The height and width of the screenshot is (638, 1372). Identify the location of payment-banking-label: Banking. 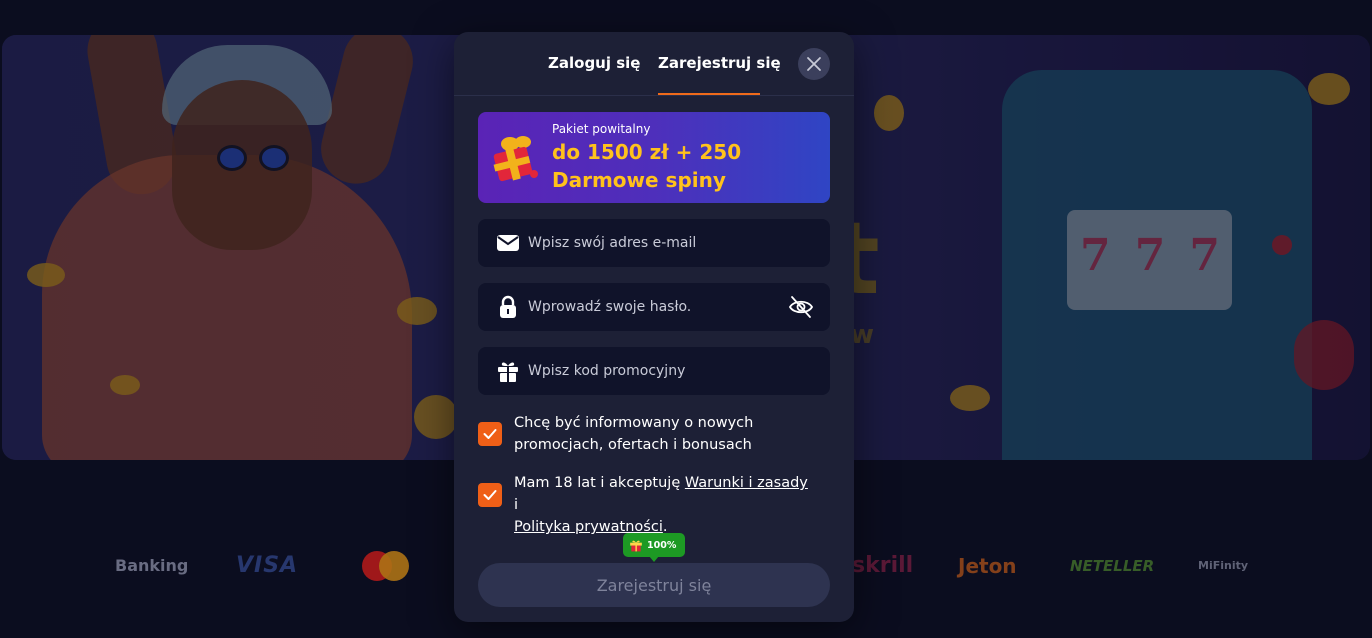
(152, 565).